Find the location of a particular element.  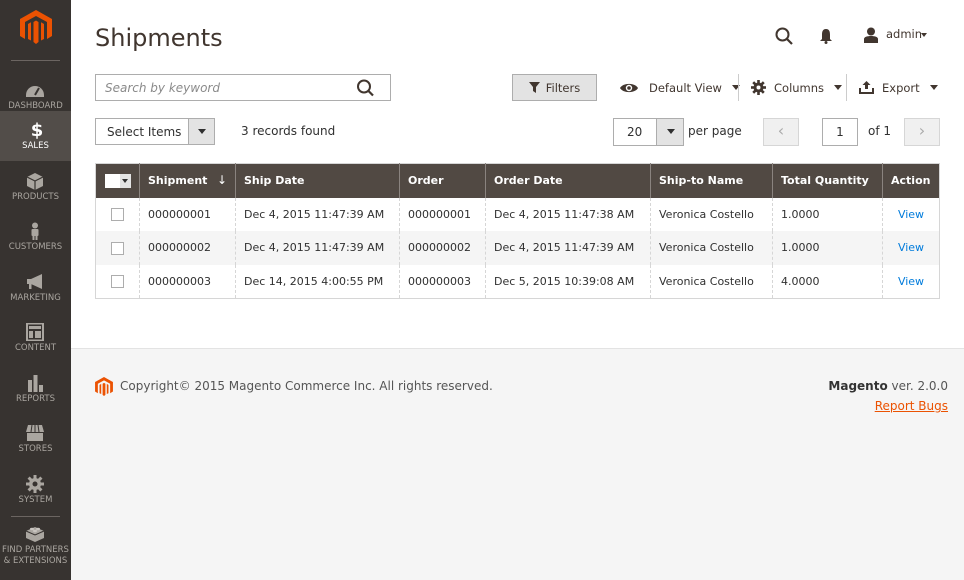

gear-icon is located at coordinates (35, 484).